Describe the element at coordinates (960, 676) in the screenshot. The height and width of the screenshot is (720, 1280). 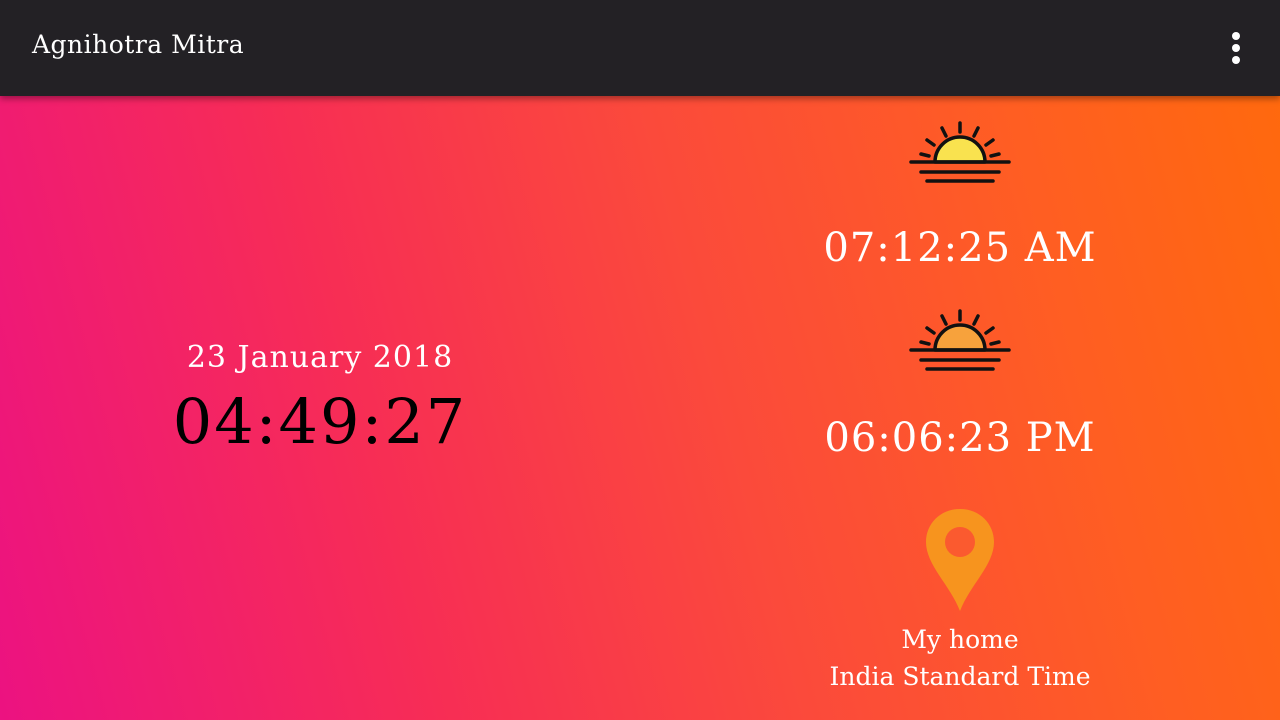
I see `timezone-label: India Standard Time` at that location.